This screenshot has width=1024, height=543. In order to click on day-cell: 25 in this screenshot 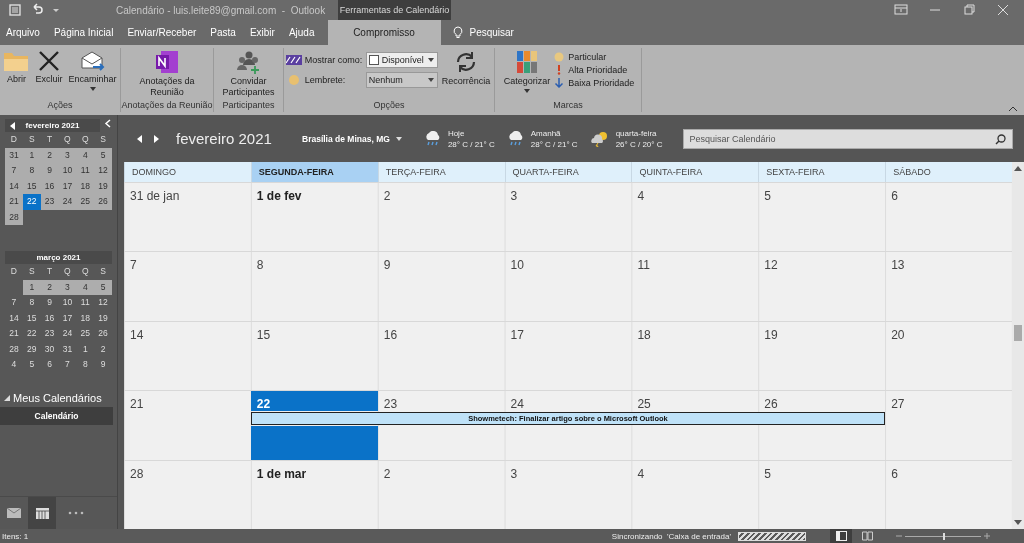, I will do `click(695, 401)`.